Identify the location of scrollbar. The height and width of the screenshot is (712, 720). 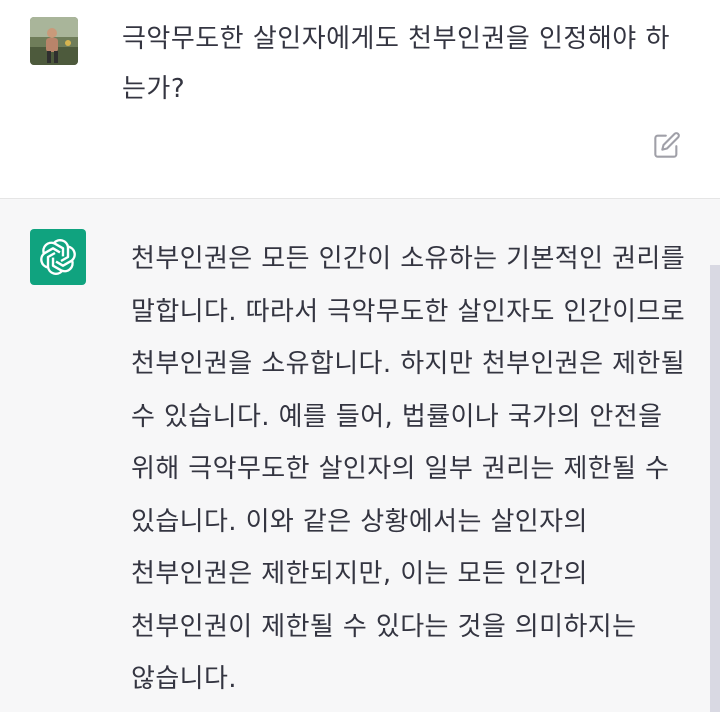
(715, 488).